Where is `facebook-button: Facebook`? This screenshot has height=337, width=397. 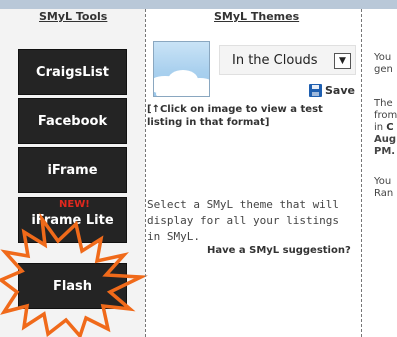
facebook-button: Facebook is located at coordinates (72, 121).